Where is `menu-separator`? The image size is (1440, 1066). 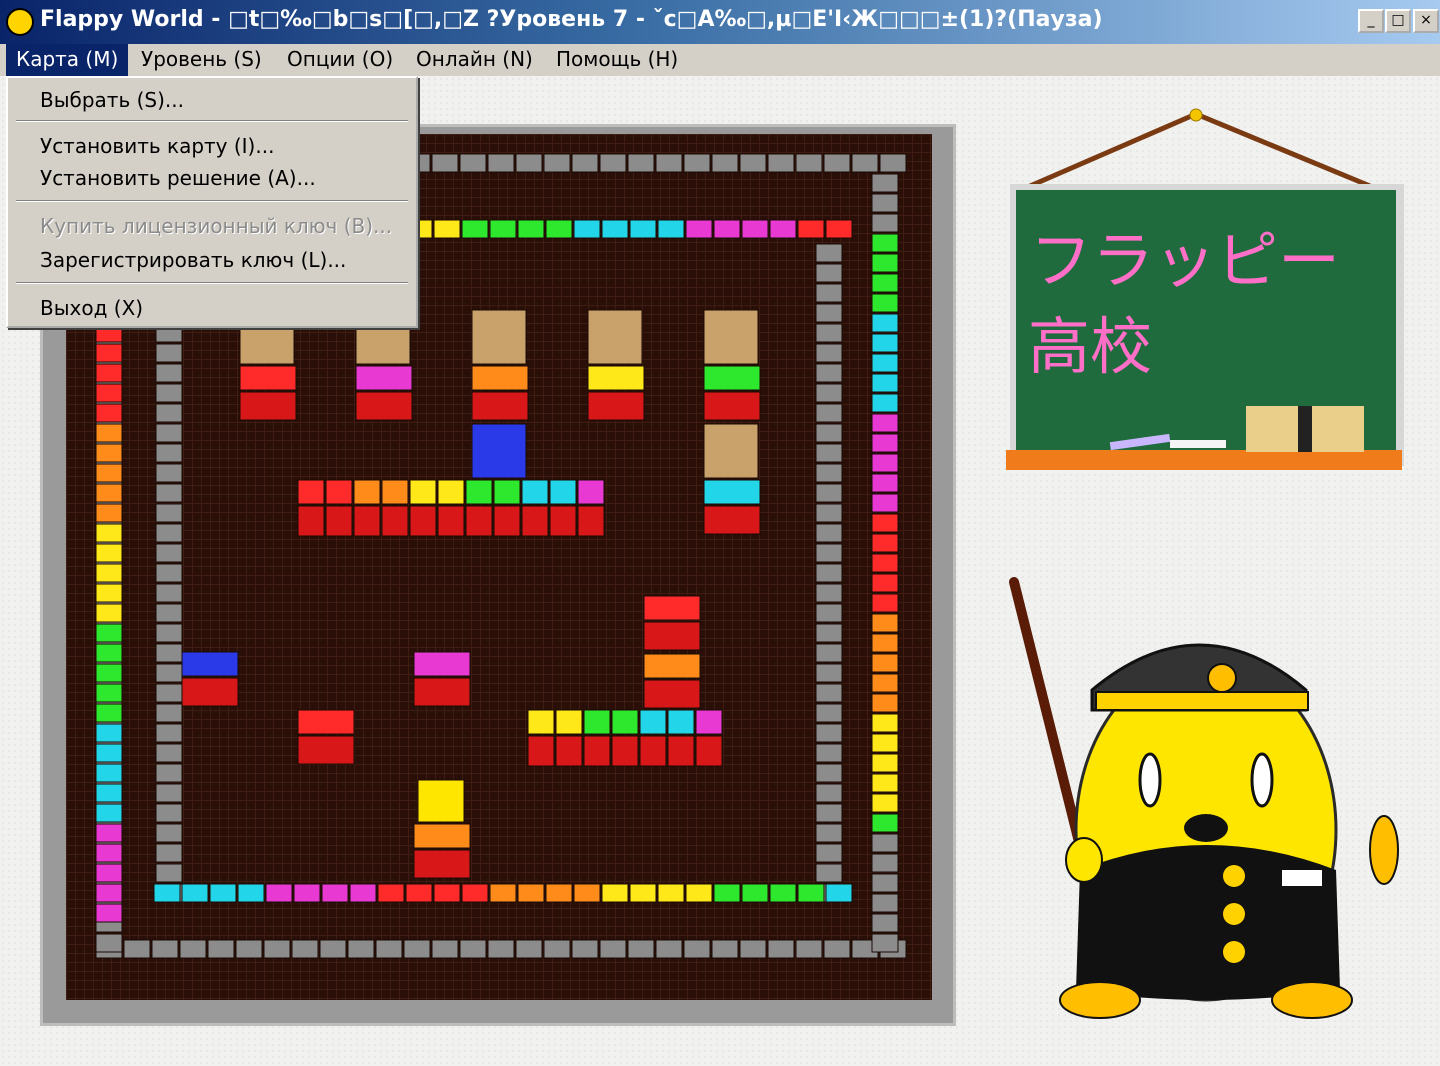
menu-separator is located at coordinates (212, 283).